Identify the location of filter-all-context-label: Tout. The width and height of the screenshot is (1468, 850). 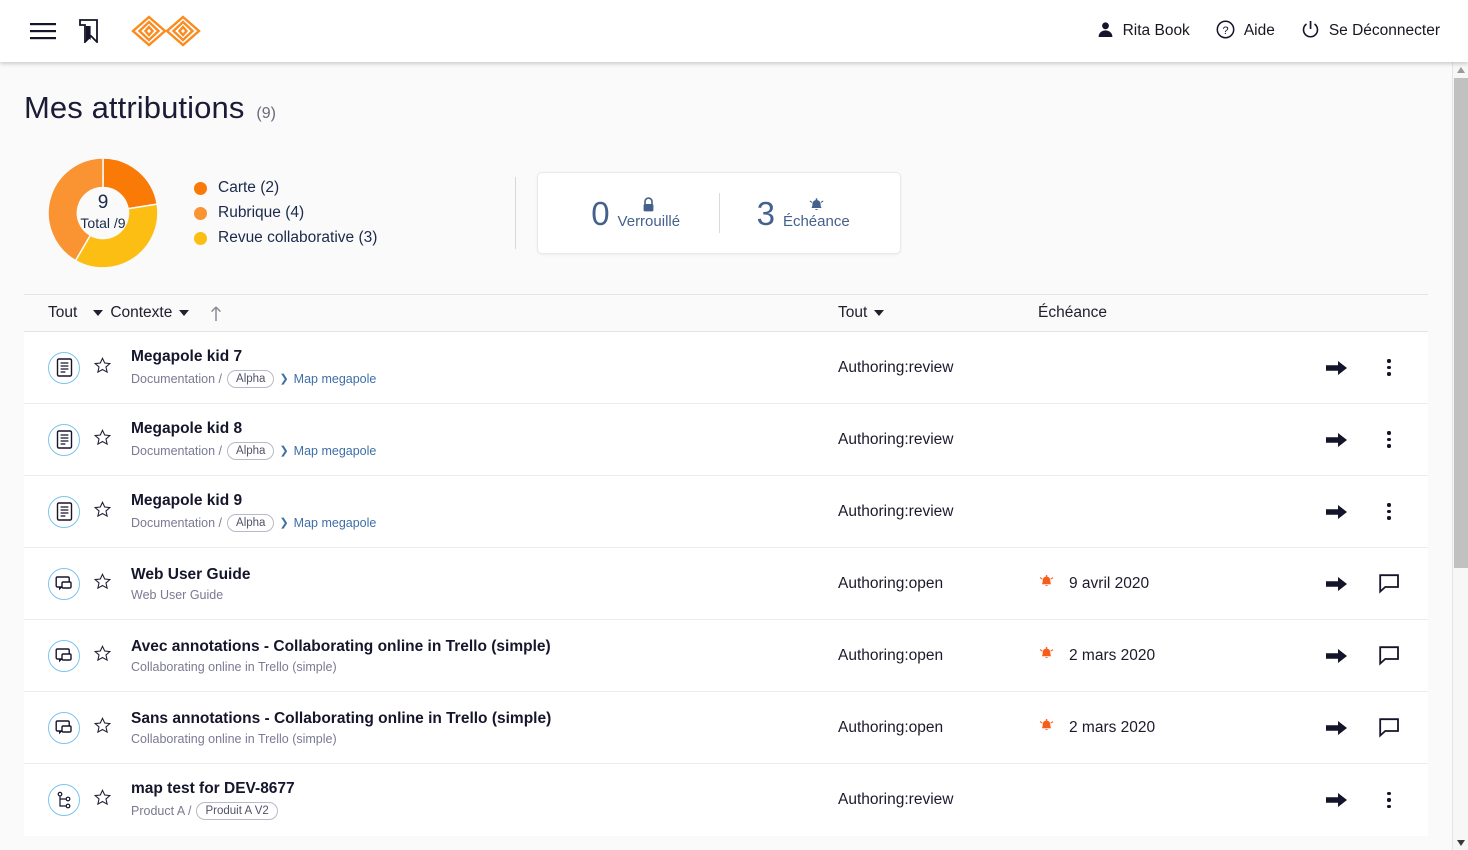
(63, 312).